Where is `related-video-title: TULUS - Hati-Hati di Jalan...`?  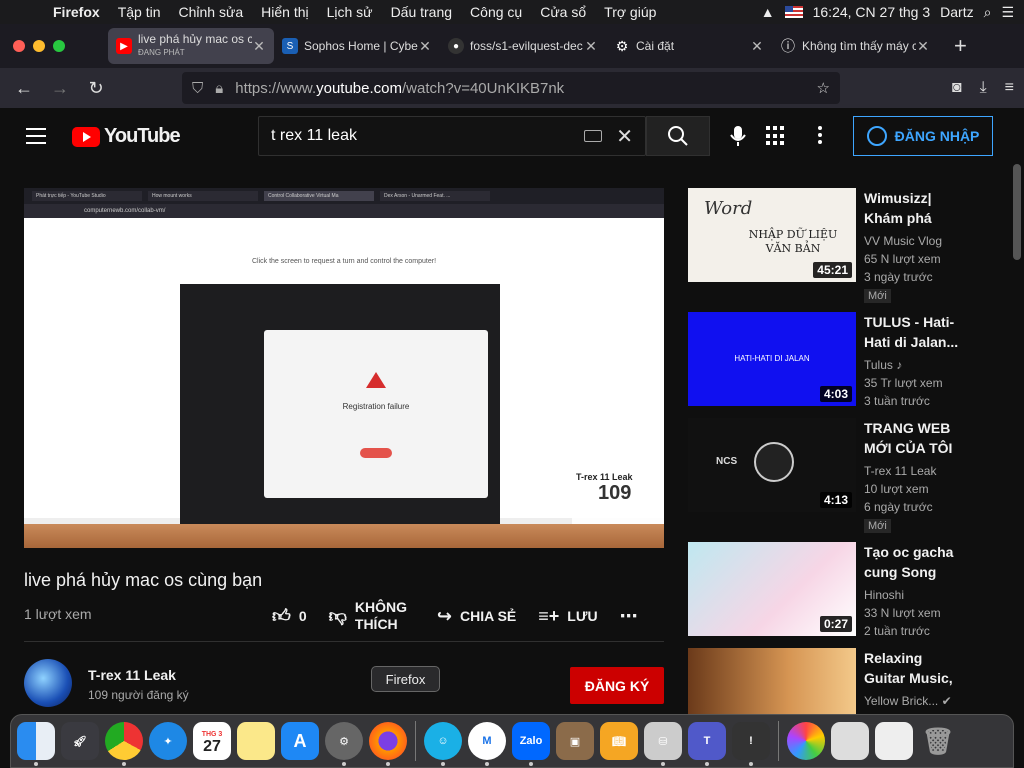 related-video-title: TULUS - Hati-Hati di Jalan... is located at coordinates (914, 332).